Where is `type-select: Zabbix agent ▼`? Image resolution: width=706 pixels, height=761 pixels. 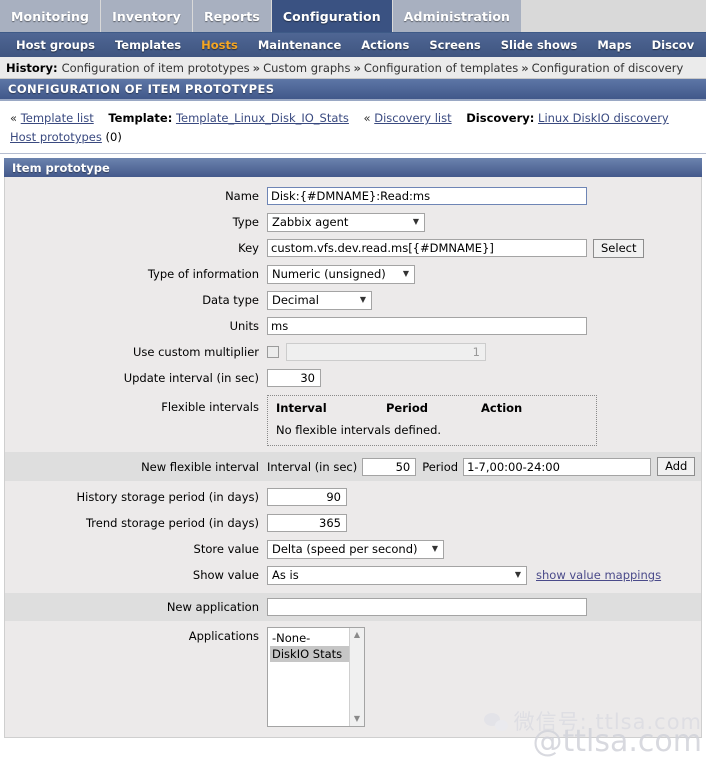 type-select: Zabbix agent ▼ is located at coordinates (346, 222).